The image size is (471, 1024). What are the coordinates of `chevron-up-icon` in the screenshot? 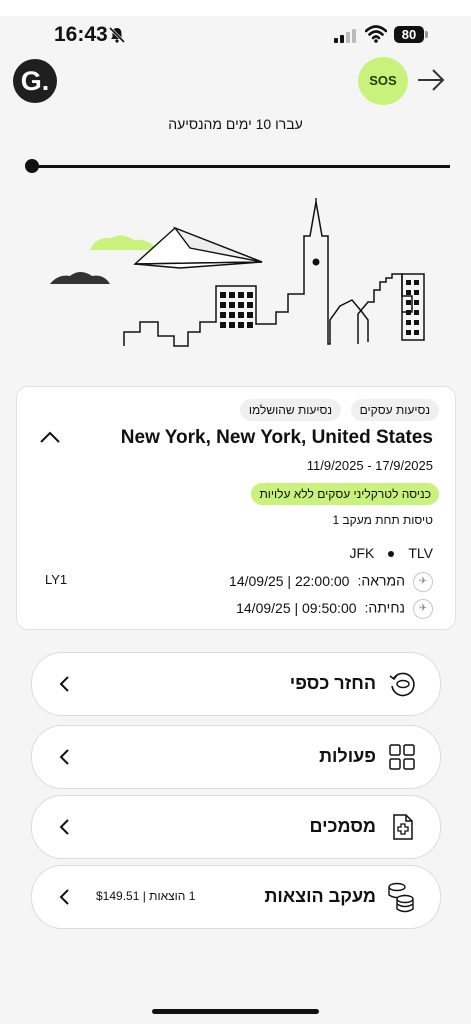 It's located at (50, 437).